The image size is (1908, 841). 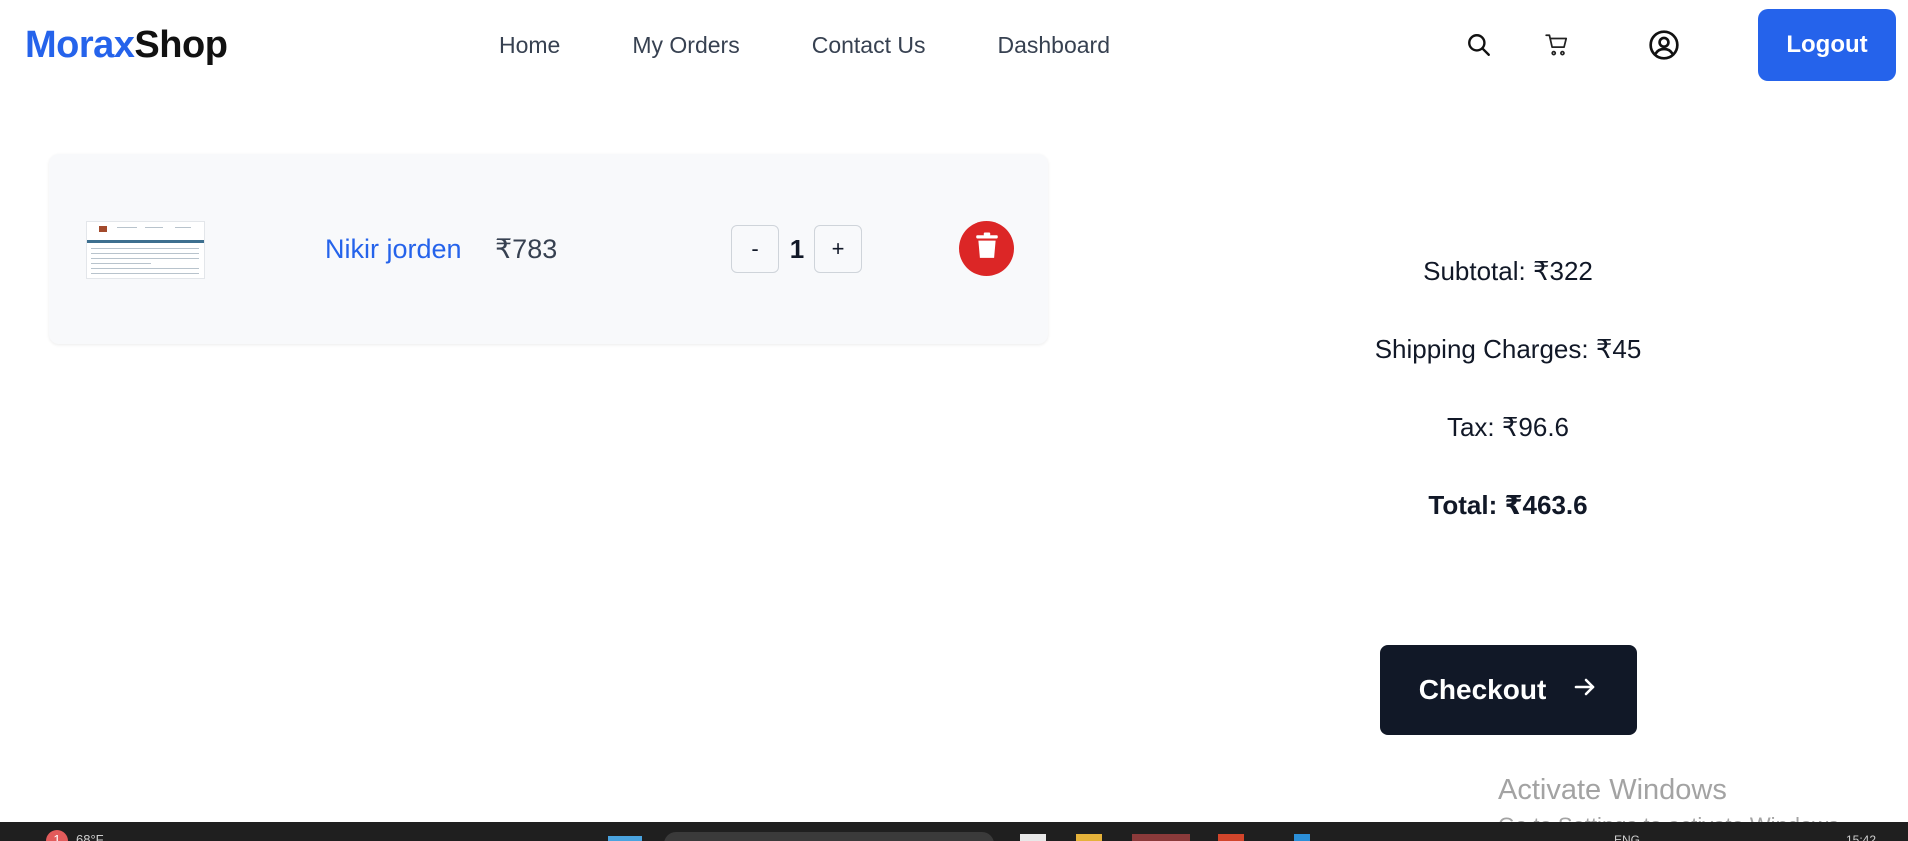 What do you see at coordinates (181, 45) in the screenshot?
I see `brand-logo-part2: Shop` at bounding box center [181, 45].